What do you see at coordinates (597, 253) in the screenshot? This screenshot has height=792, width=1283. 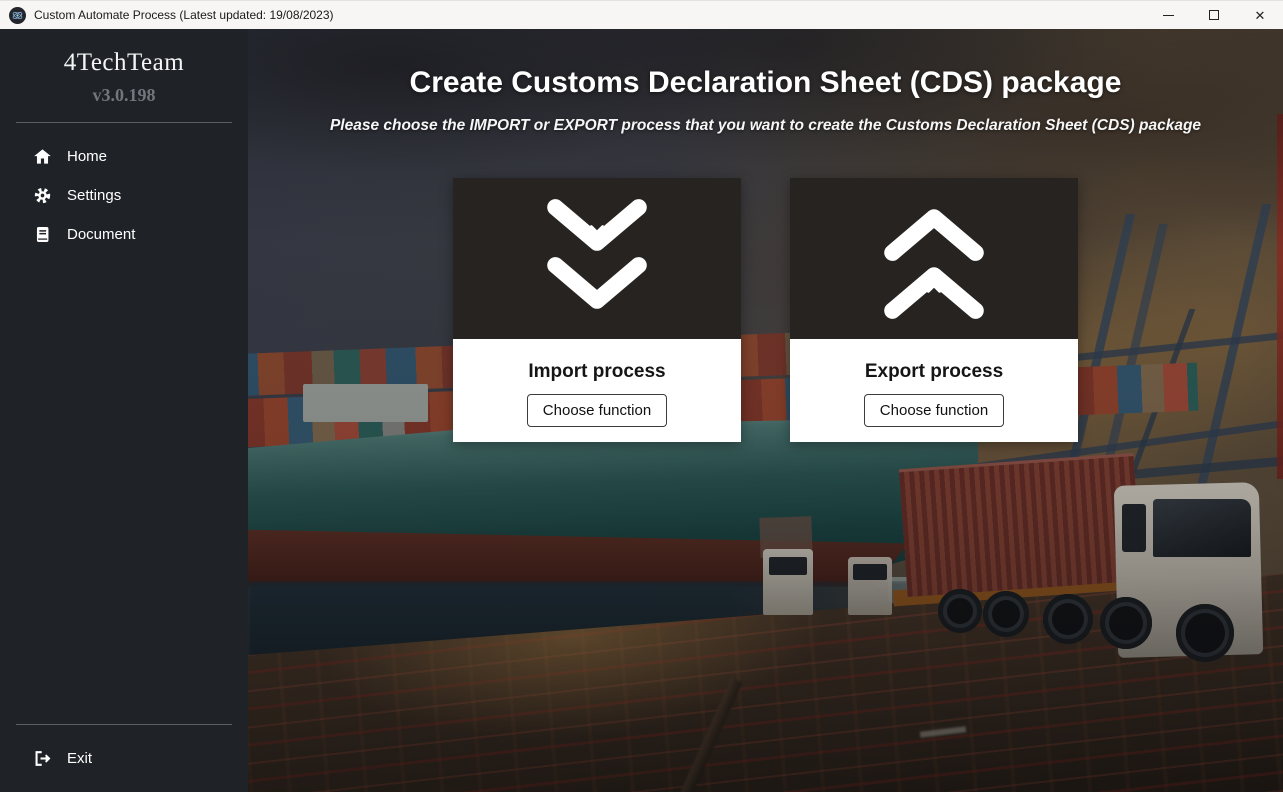 I see `double-chevron-down-icon` at bounding box center [597, 253].